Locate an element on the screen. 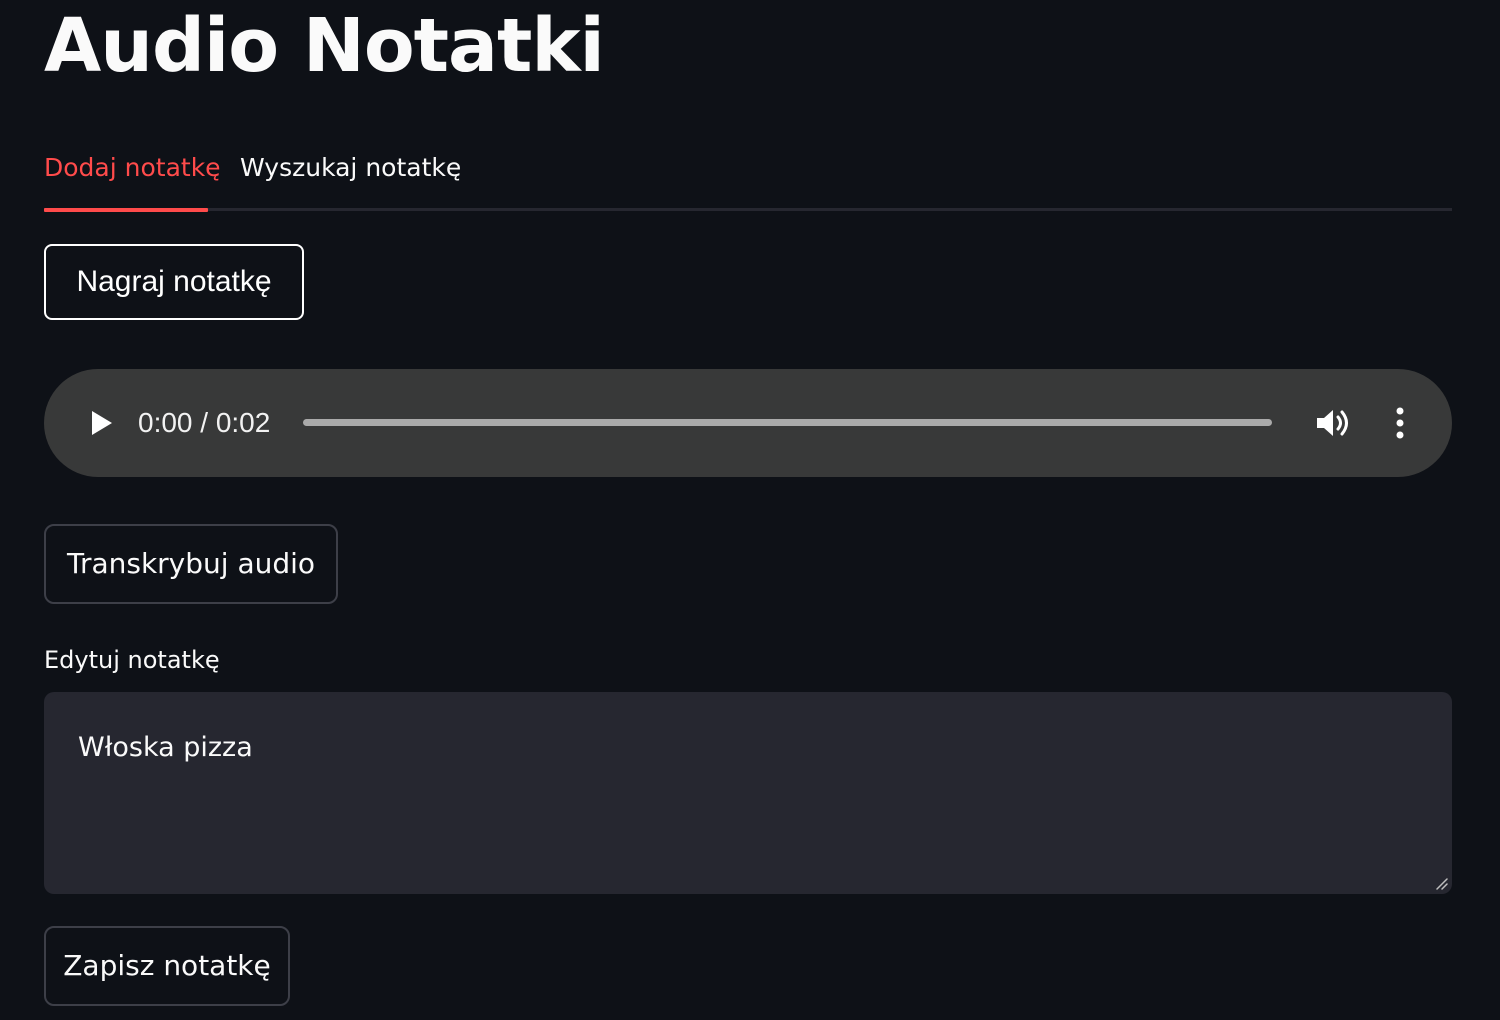  tab-add-note: Dodaj notatkę is located at coordinates (132, 176).